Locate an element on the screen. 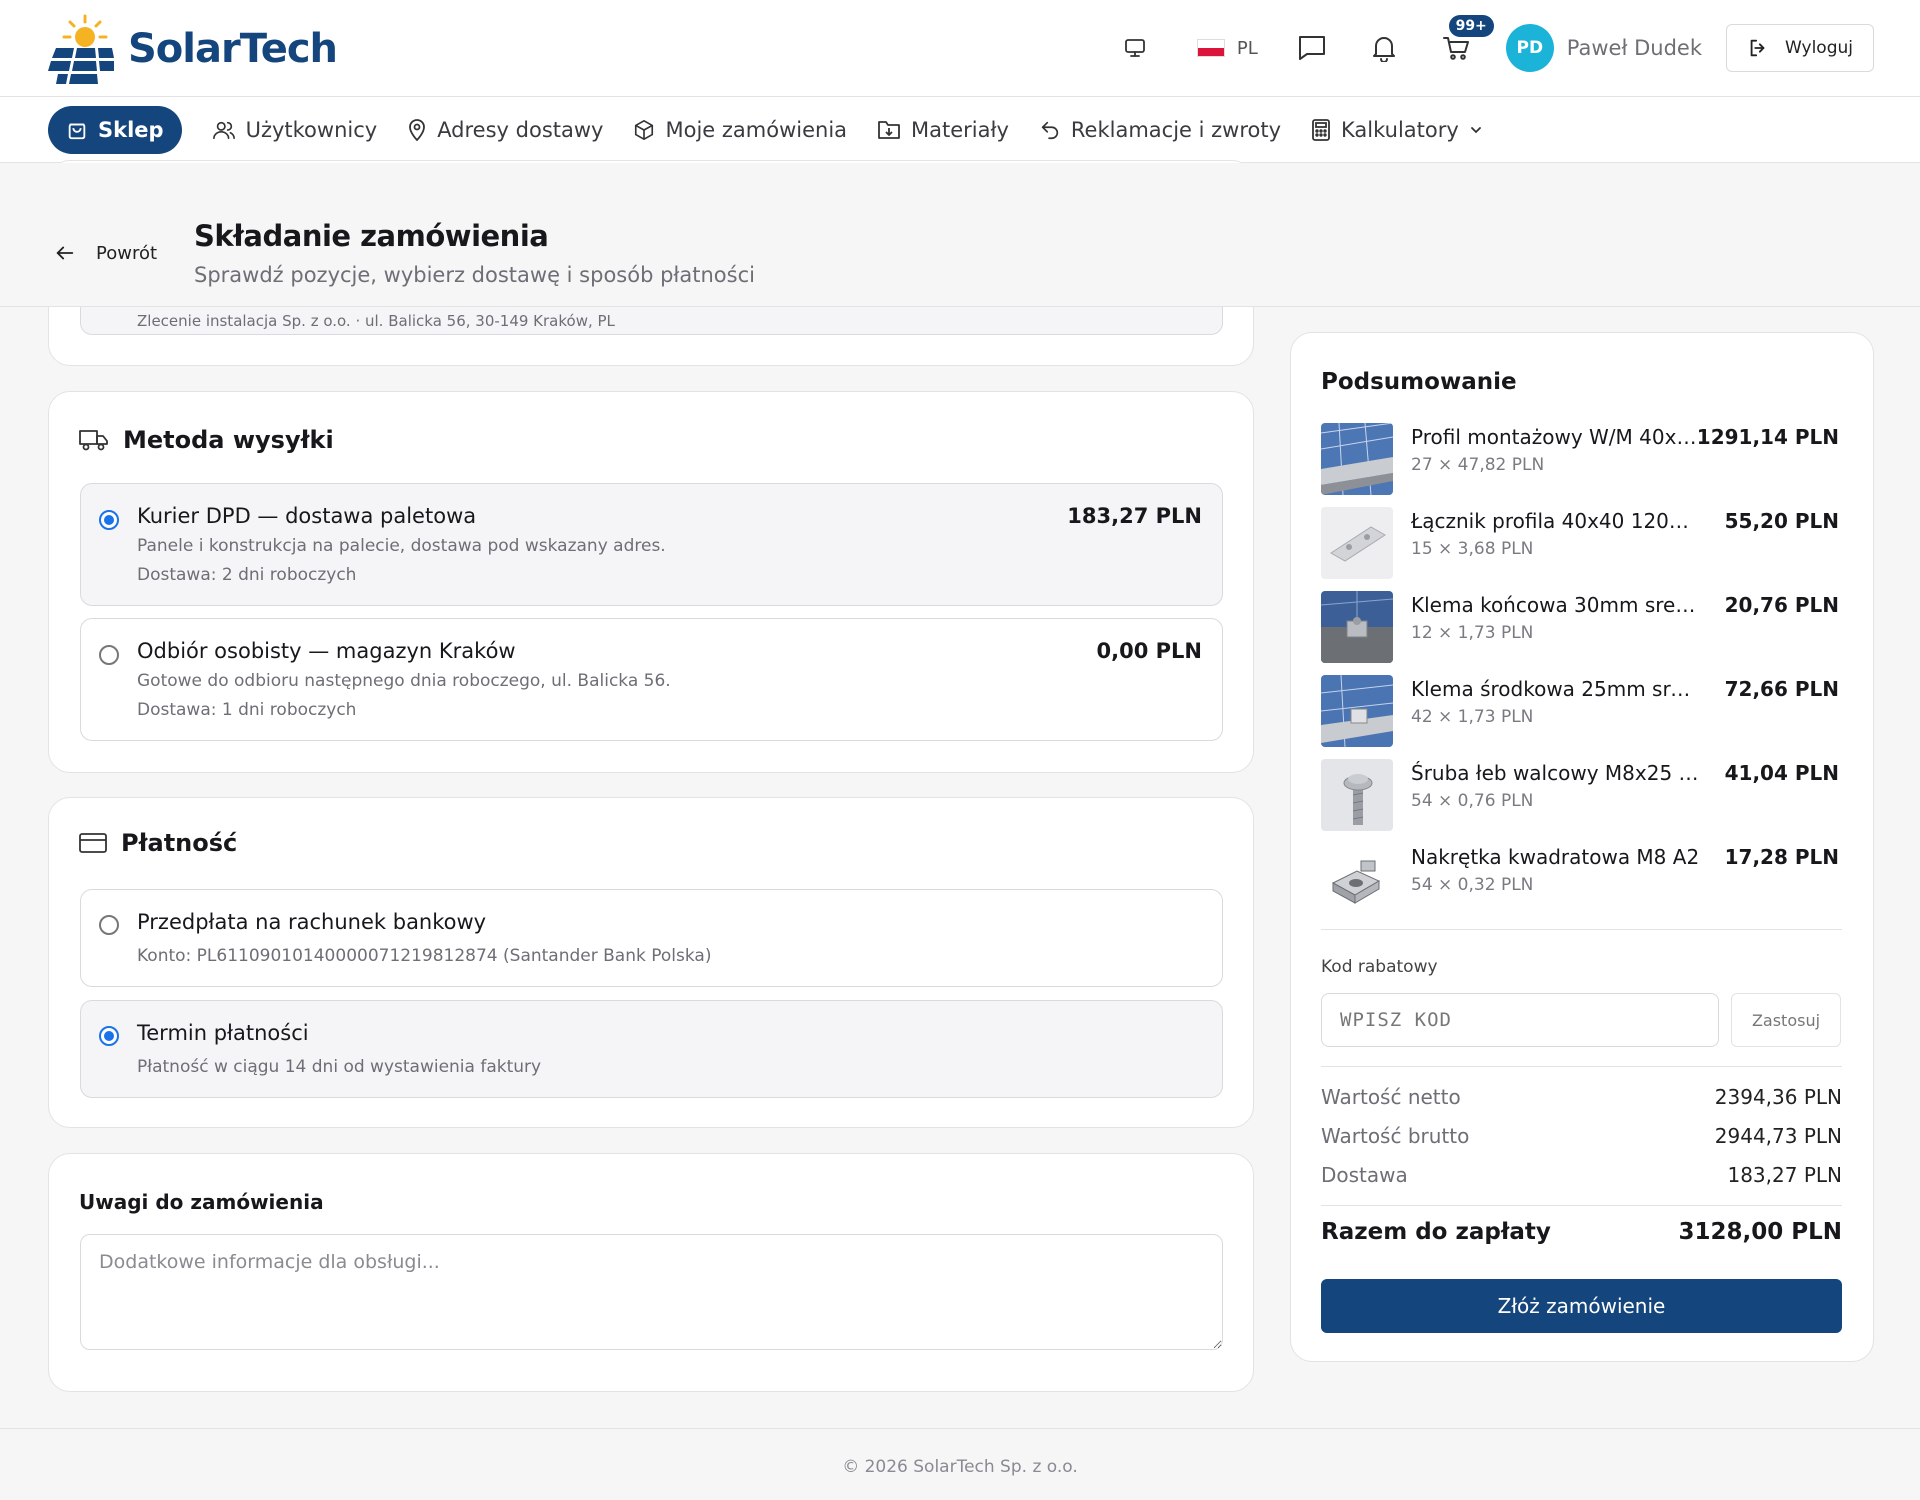 The height and width of the screenshot is (1500, 1920). nav-label: Użytkownicy is located at coordinates (311, 130).